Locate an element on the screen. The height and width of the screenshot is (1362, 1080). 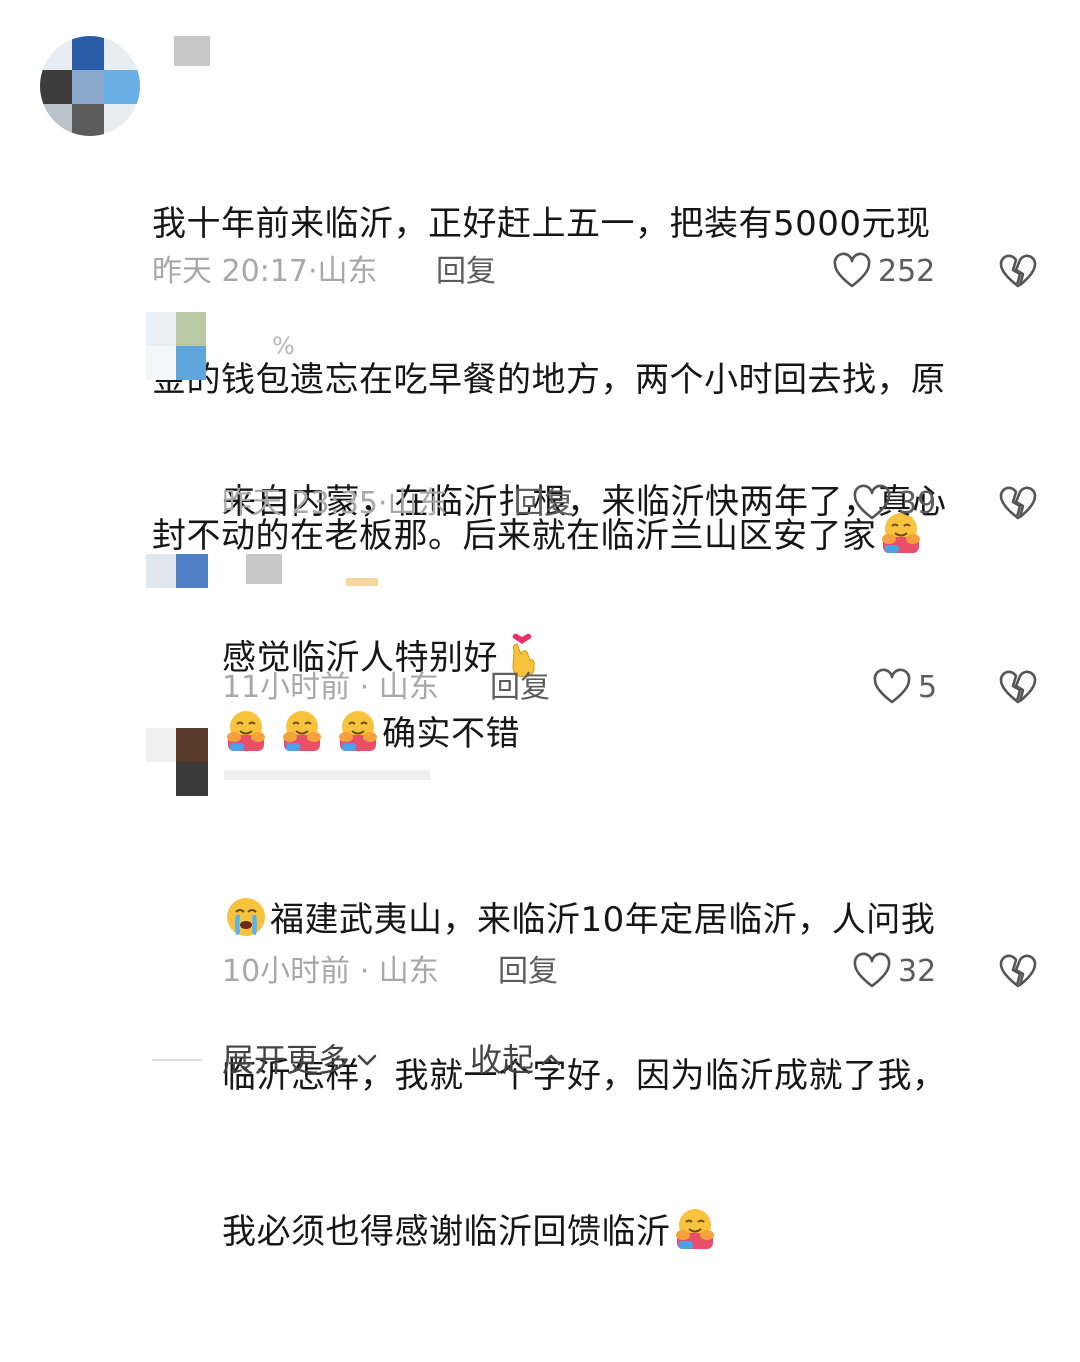
like-count: 252 is located at coordinates (907, 271).